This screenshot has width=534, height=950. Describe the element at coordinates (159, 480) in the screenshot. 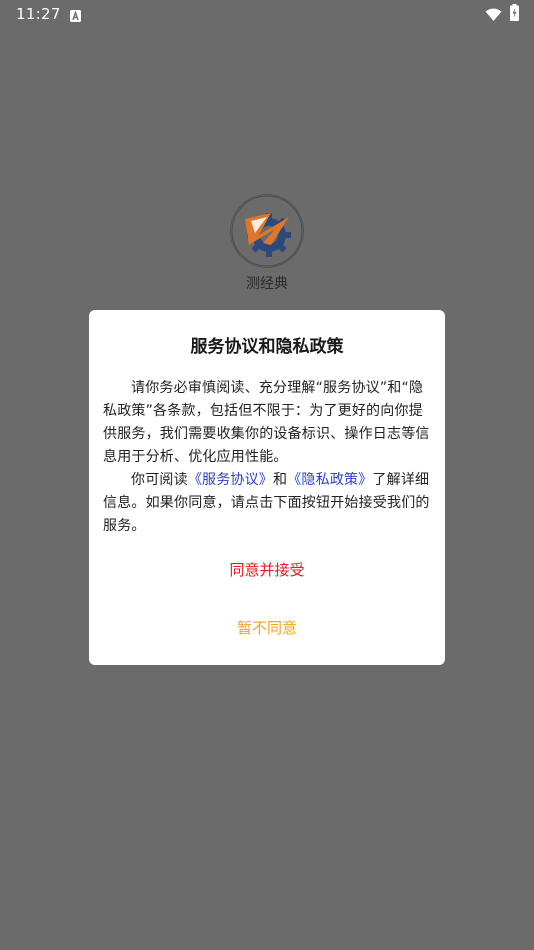

I see `p2-prefix: 你可阅读` at that location.